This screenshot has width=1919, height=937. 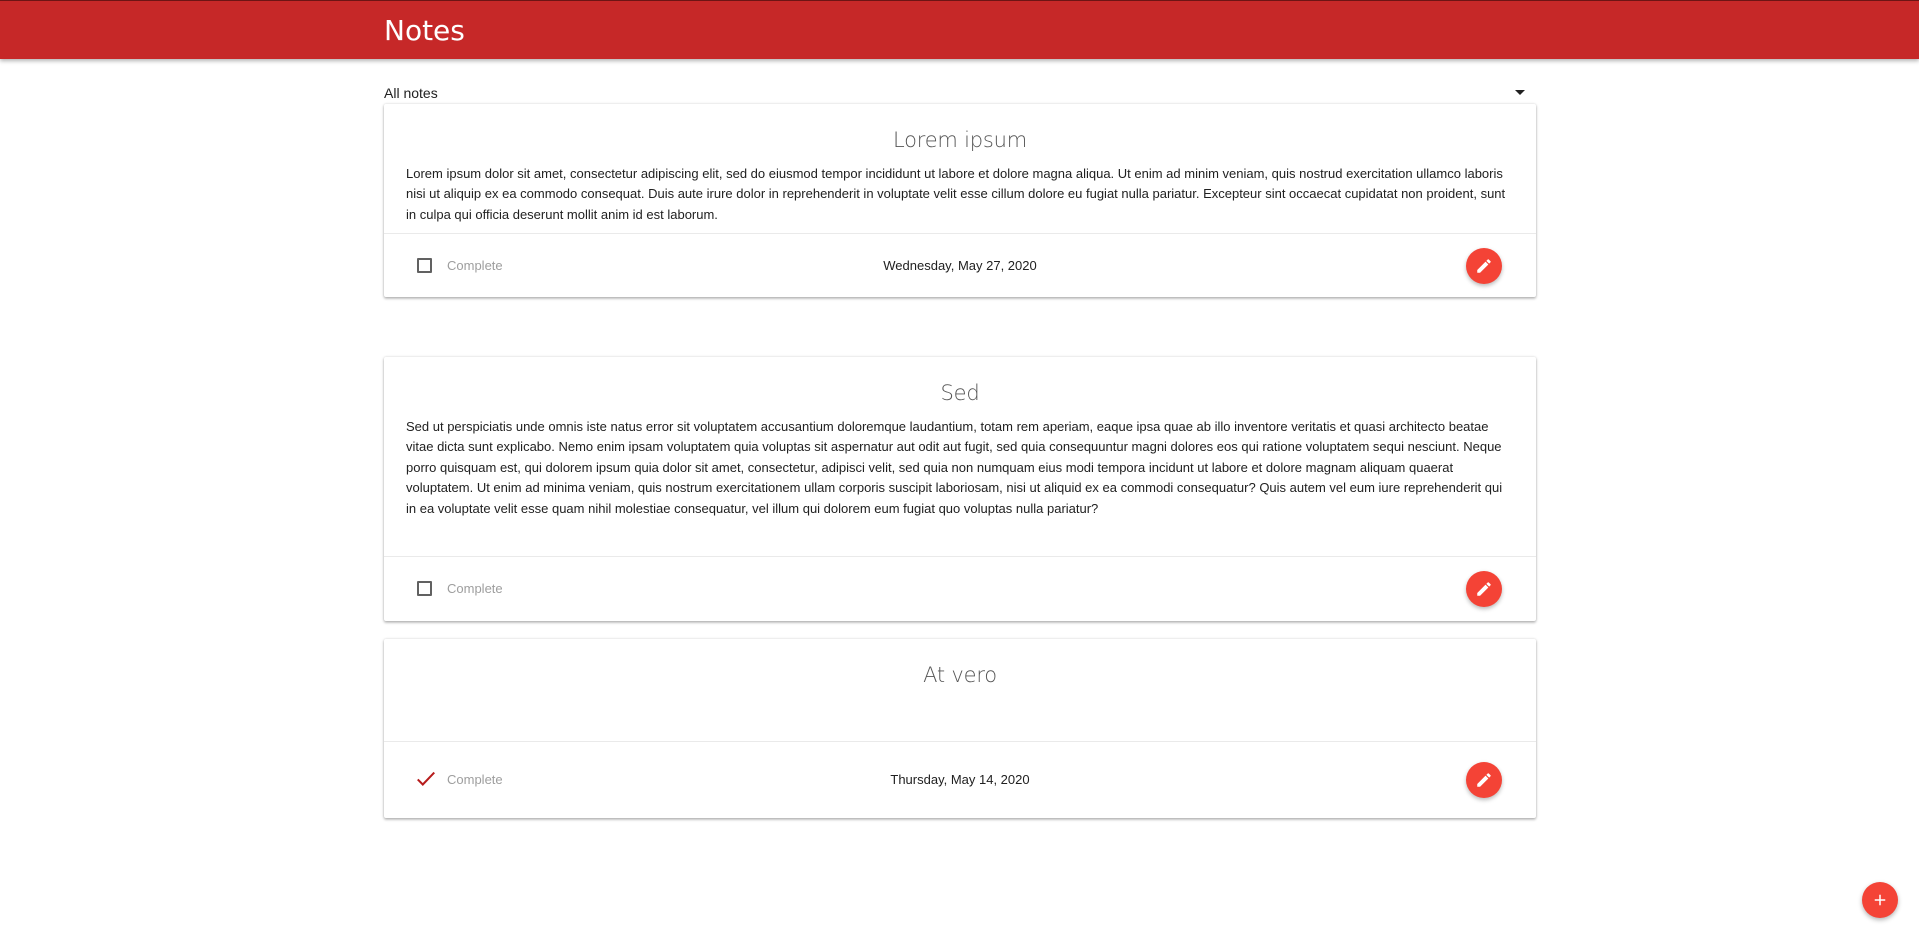 I want to click on note-date: Thursday, May 14, 2020, so click(x=960, y=779).